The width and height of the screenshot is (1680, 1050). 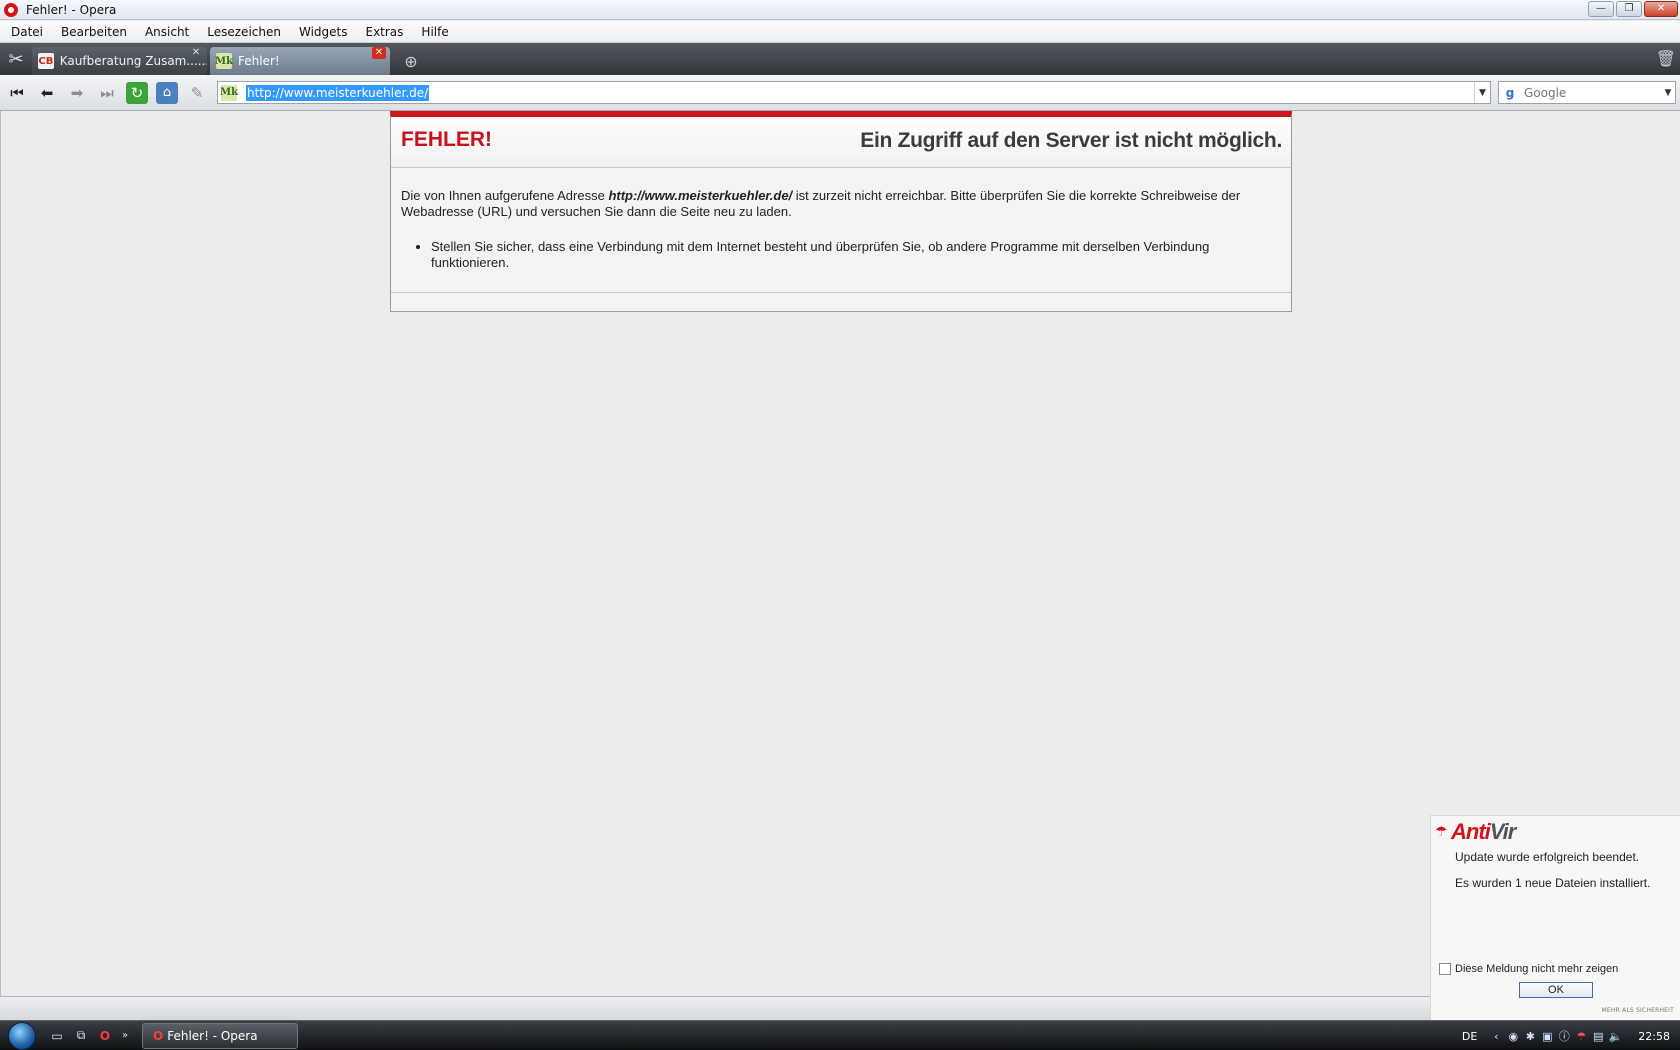 I want to click on menu-ansicht: Ansicht, so click(x=167, y=32).